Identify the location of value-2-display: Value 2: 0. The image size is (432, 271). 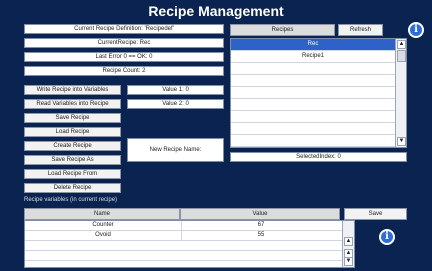
(175, 104).